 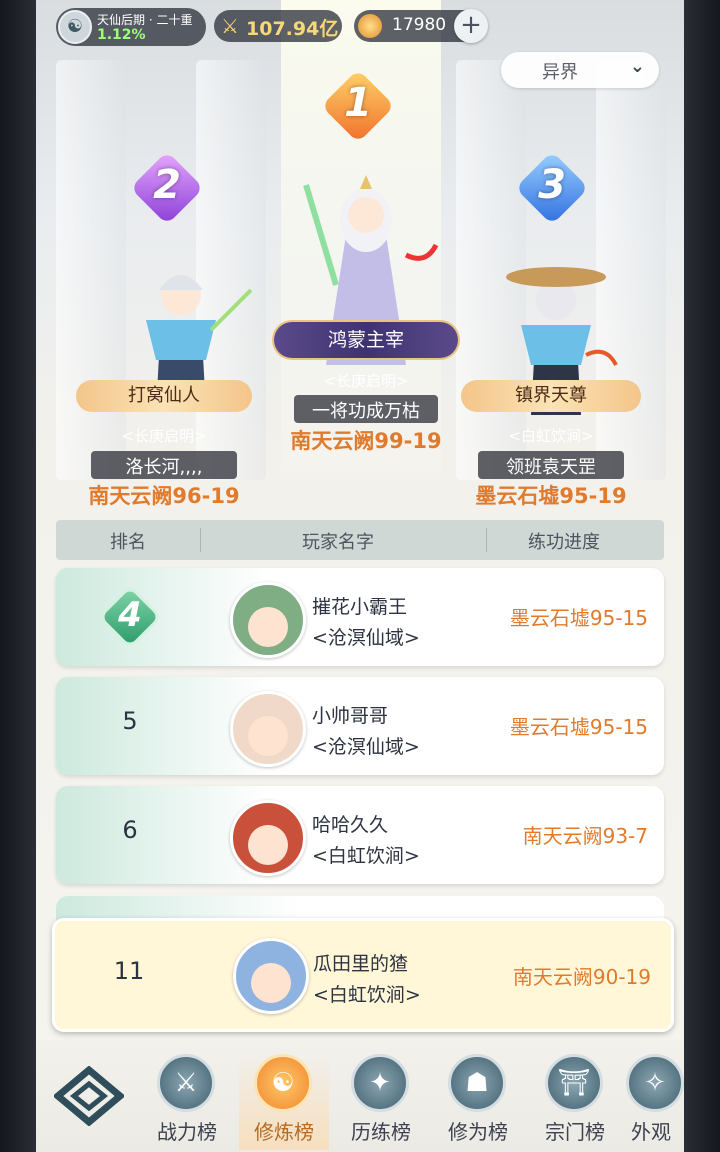 I want to click on realm-status: ☯ 天仙后期 · 二十重 1.12%, so click(x=131, y=27).